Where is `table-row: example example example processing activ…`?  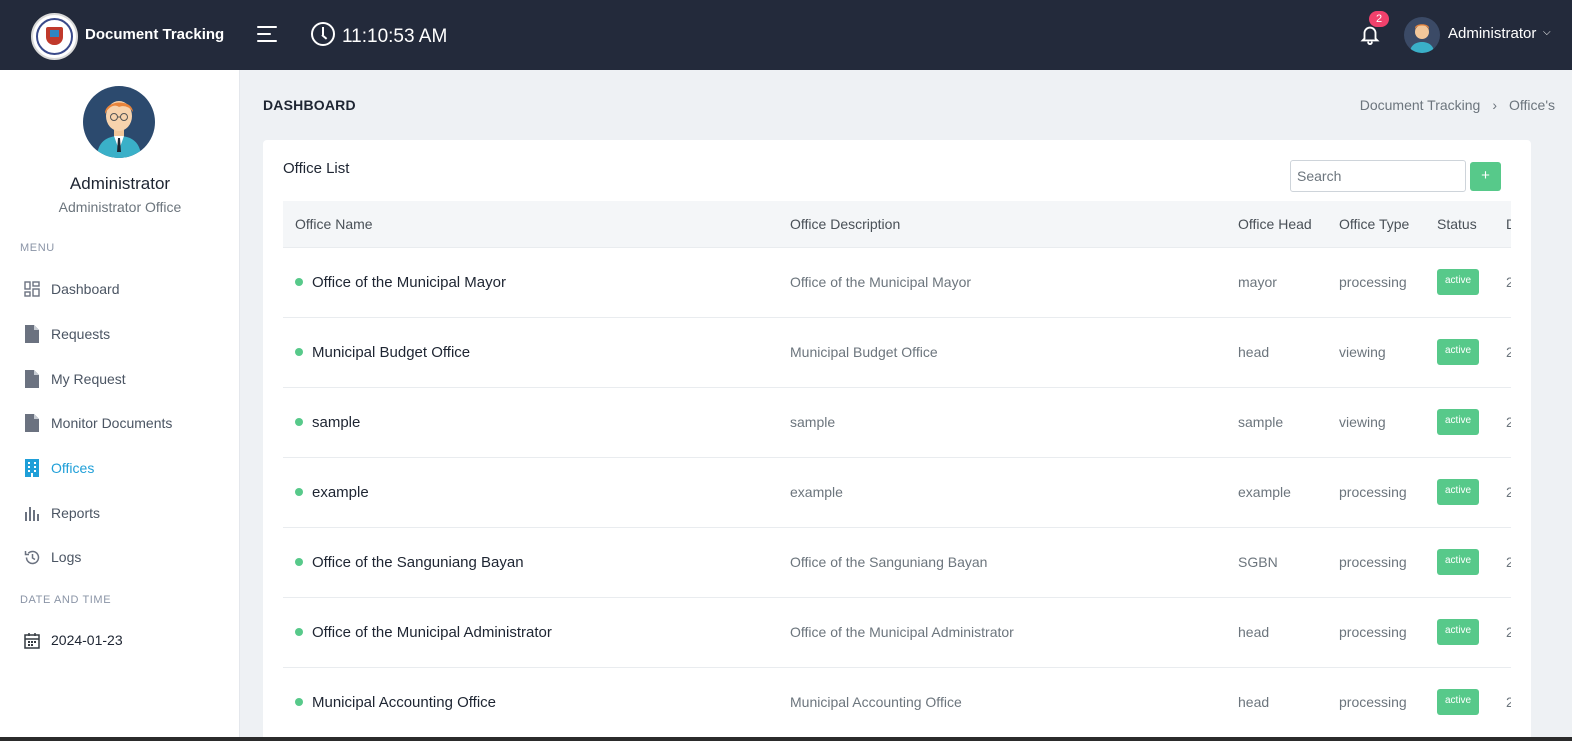 table-row: example example example processing activ… is located at coordinates (897, 492).